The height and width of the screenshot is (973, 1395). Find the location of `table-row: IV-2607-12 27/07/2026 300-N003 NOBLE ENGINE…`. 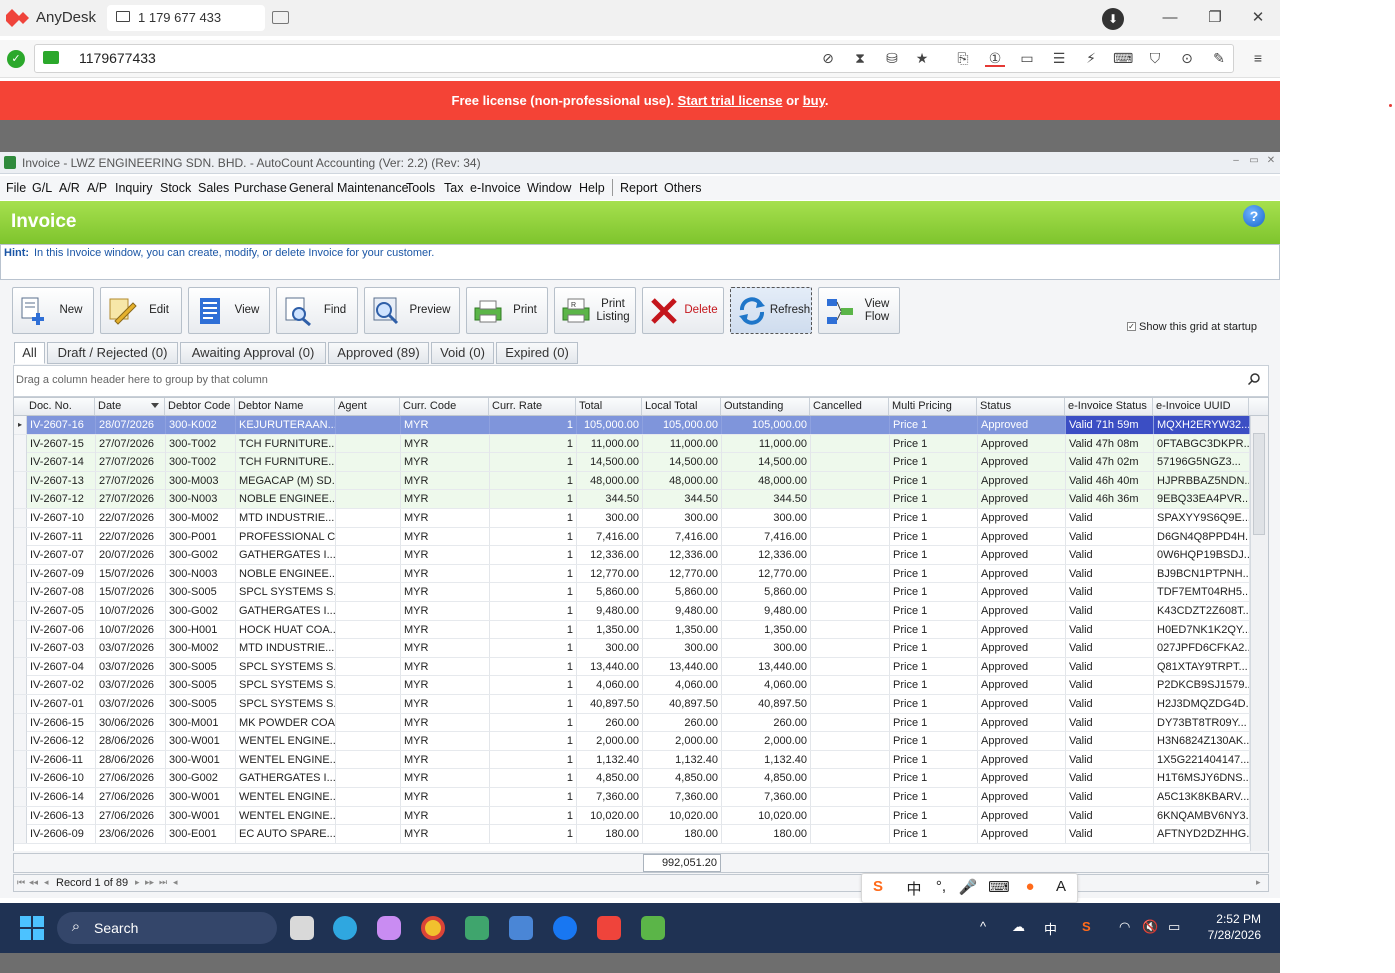

table-row: IV-2607-12 27/07/2026 300-N003 NOBLE ENGINE… is located at coordinates (632, 499).